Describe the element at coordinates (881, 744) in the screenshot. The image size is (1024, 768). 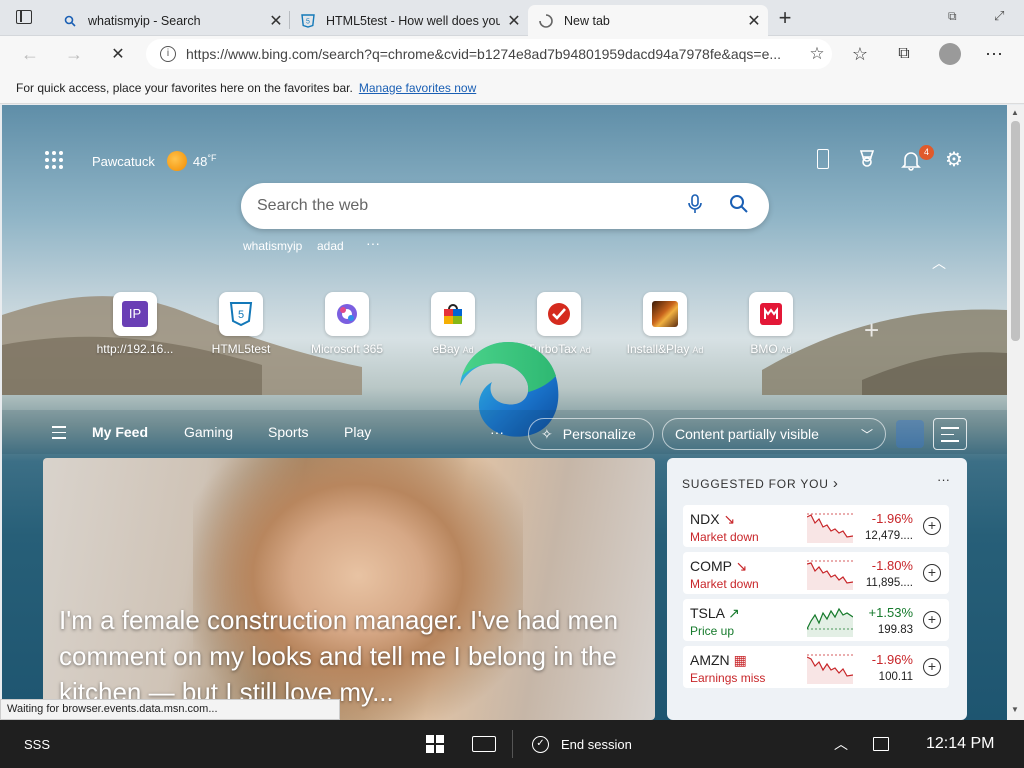
I see `action-center-icon` at that location.